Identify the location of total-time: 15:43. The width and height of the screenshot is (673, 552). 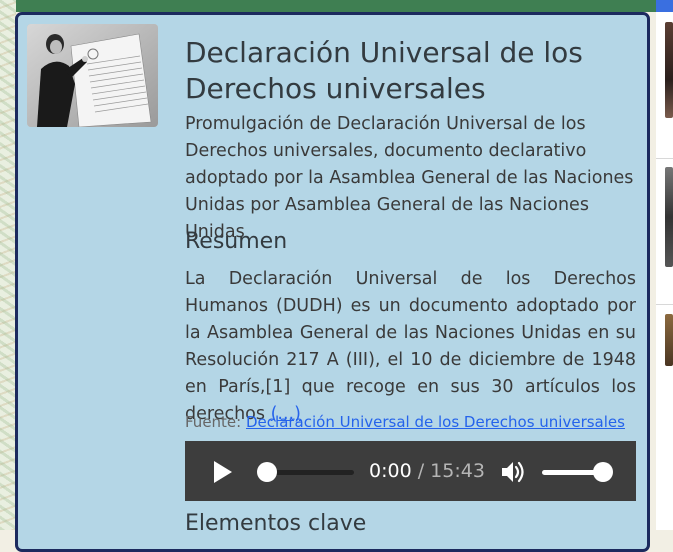
(457, 471).